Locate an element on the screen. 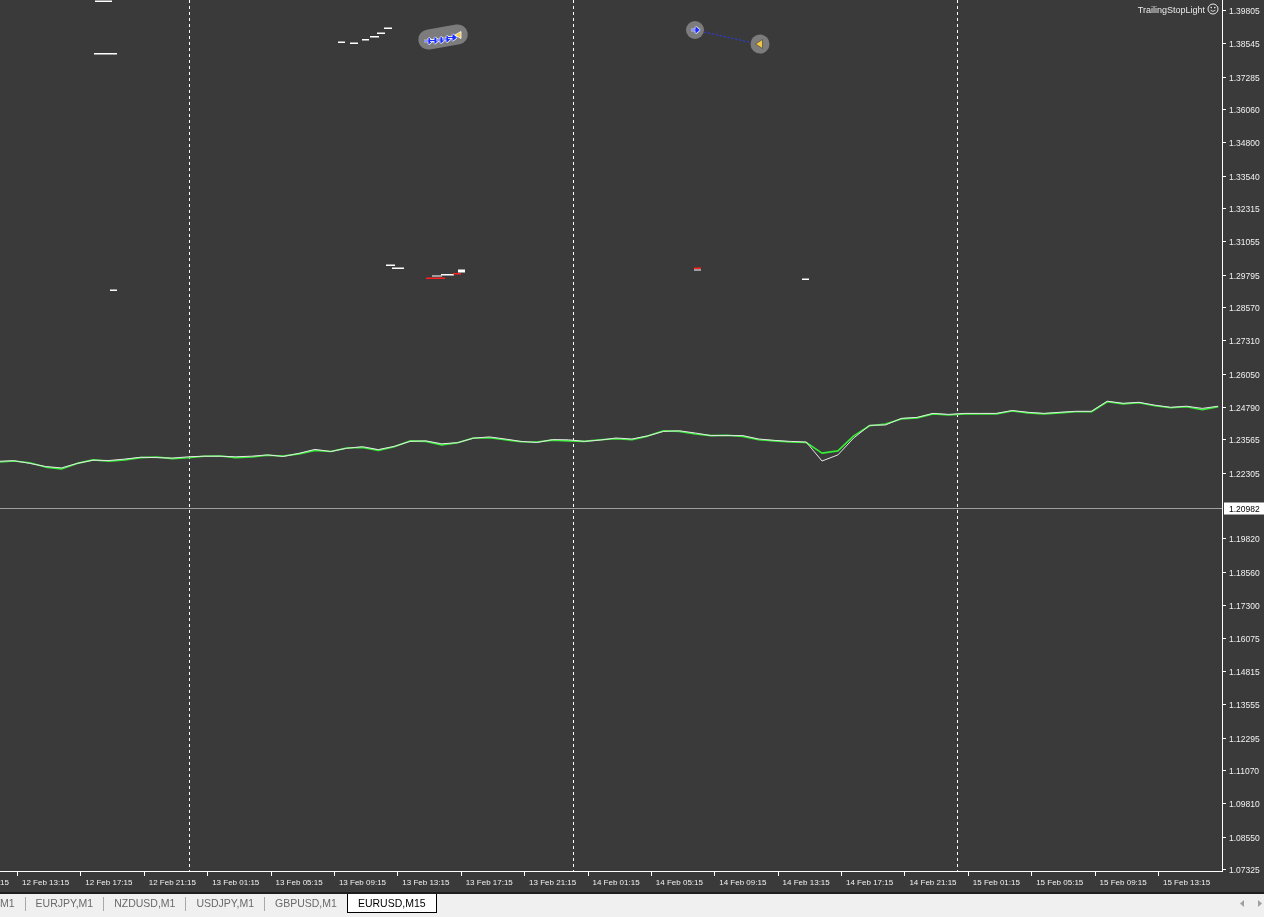  current-price-label: 1.20982 is located at coordinates (1244, 508).